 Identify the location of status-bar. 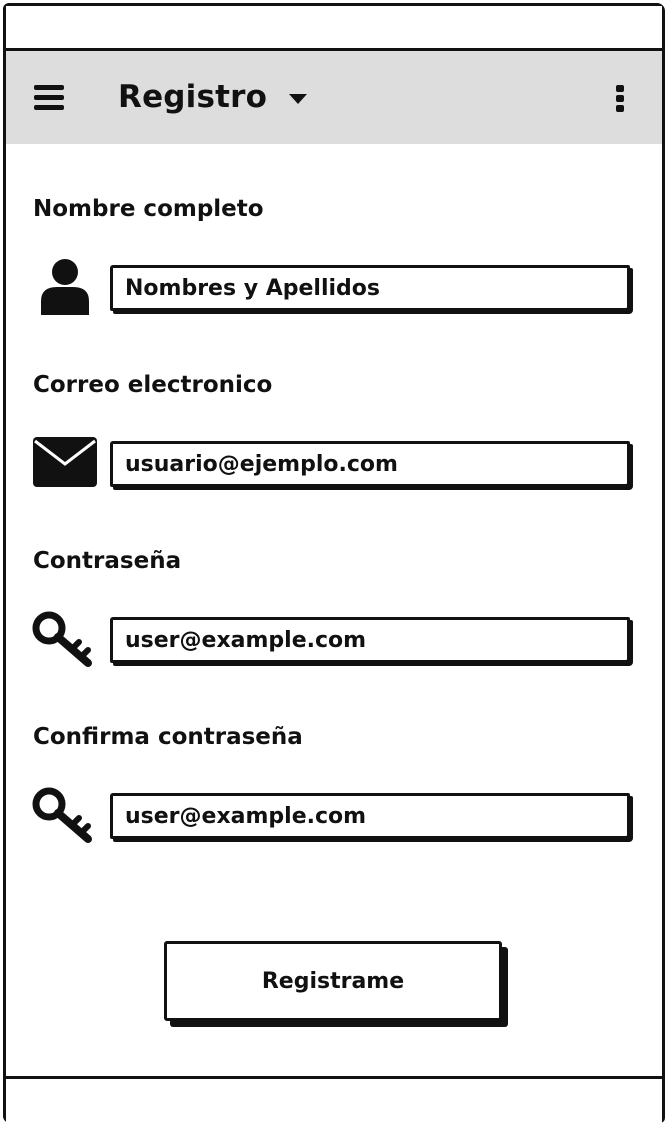
(334, 28).